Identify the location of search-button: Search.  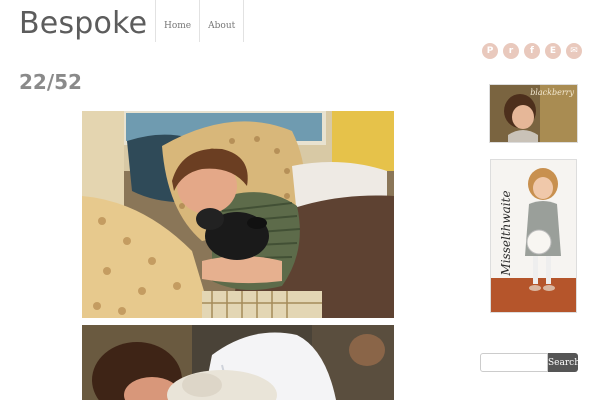
(564, 362).